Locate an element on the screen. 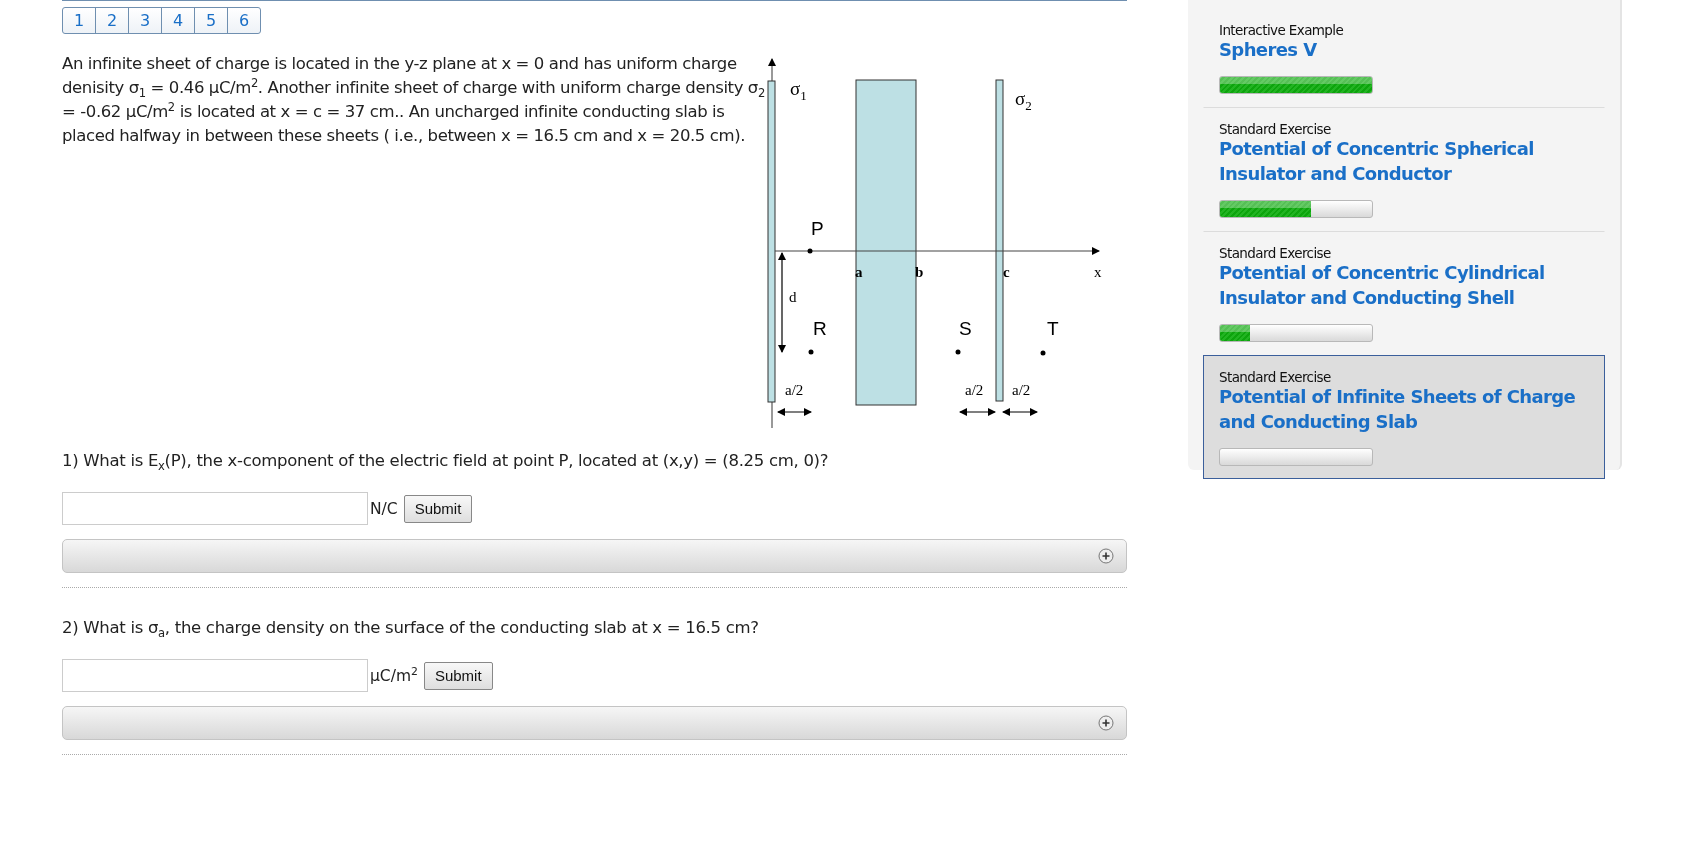 The height and width of the screenshot is (843, 1707). diagram-label: b is located at coordinates (919, 272).